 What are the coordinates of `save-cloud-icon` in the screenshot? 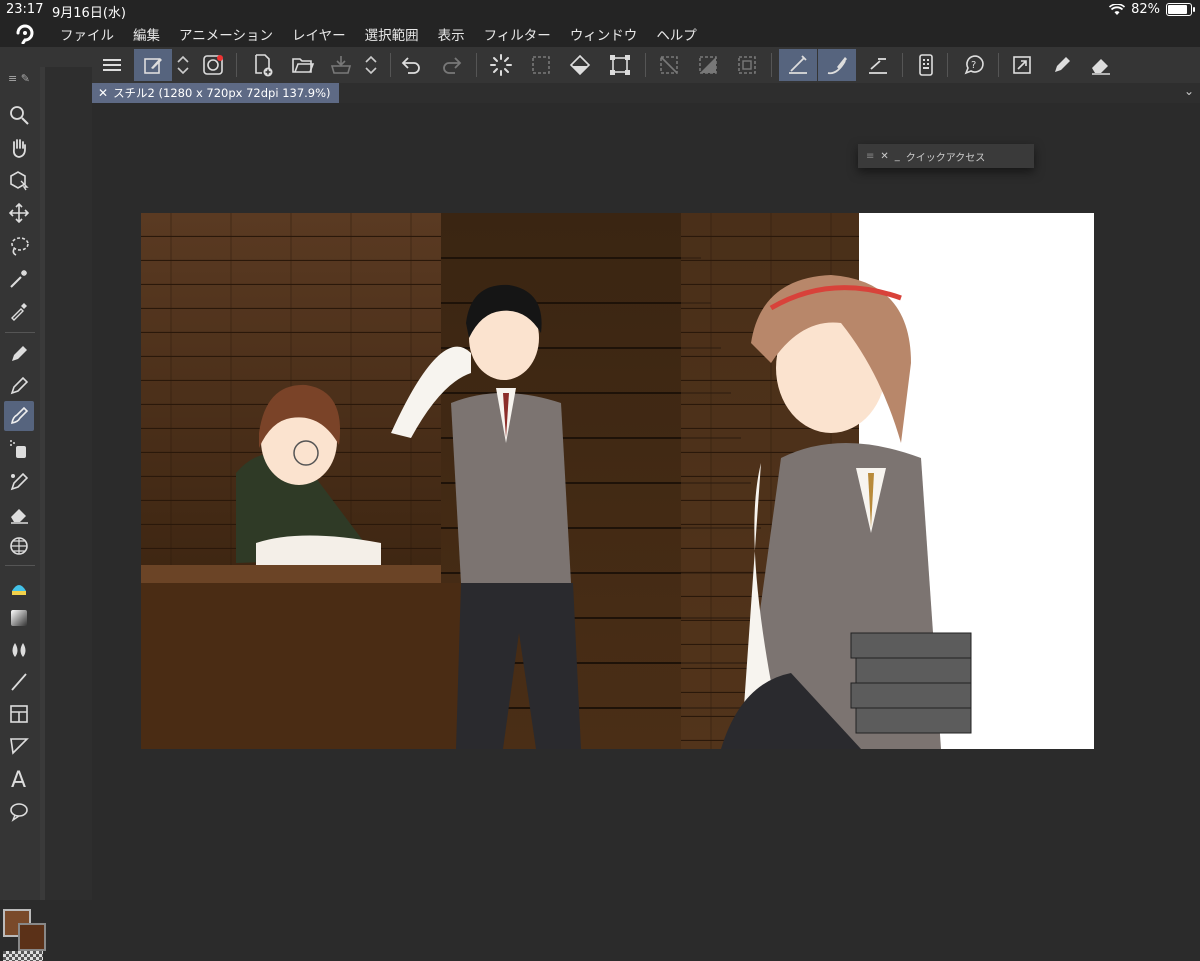 It's located at (341, 65).